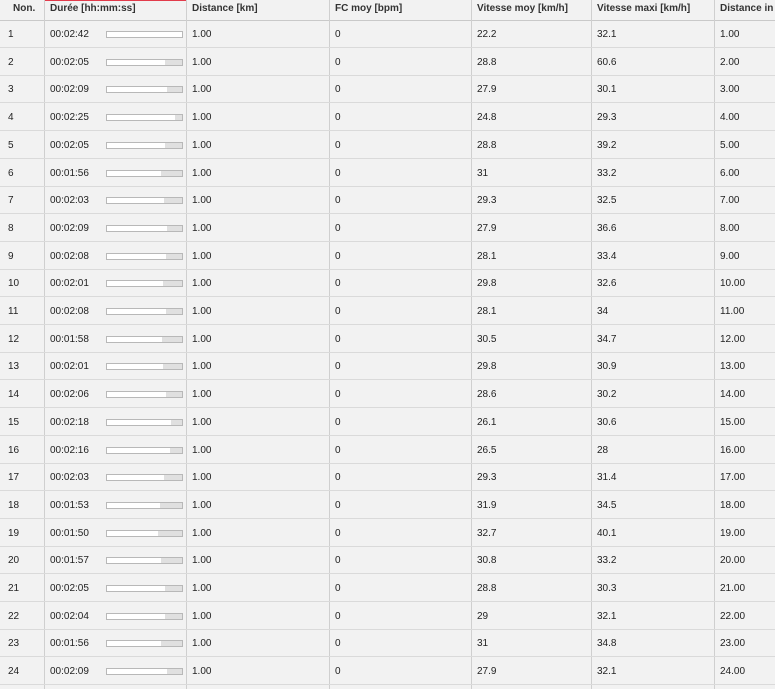  What do you see at coordinates (387, 395) in the screenshot?
I see `table-row: 14 00:02:06 1.00 0 28.6 30.2 14.00` at bounding box center [387, 395].